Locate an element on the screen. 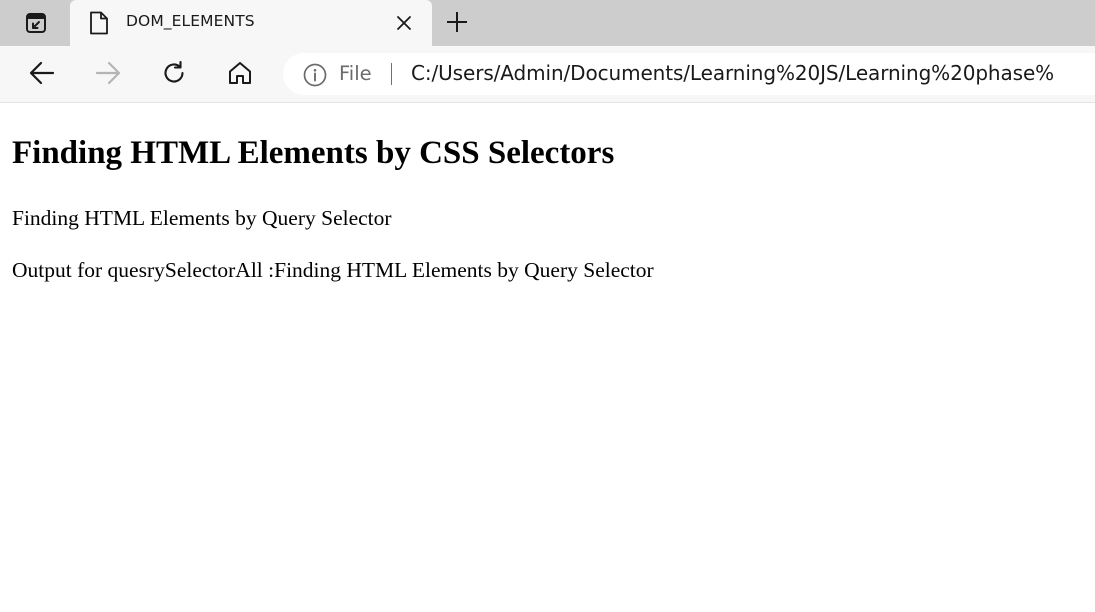 Image resolution: width=1095 pixels, height=612 pixels. plus-icon is located at coordinates (457, 22).